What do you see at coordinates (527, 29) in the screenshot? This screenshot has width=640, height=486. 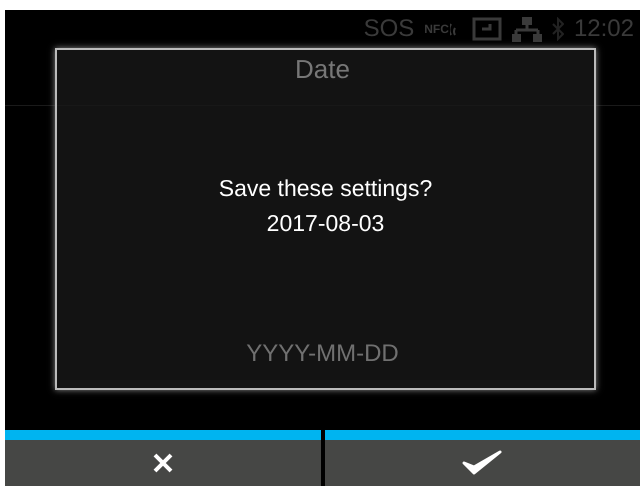 I see `network-icon` at bounding box center [527, 29].